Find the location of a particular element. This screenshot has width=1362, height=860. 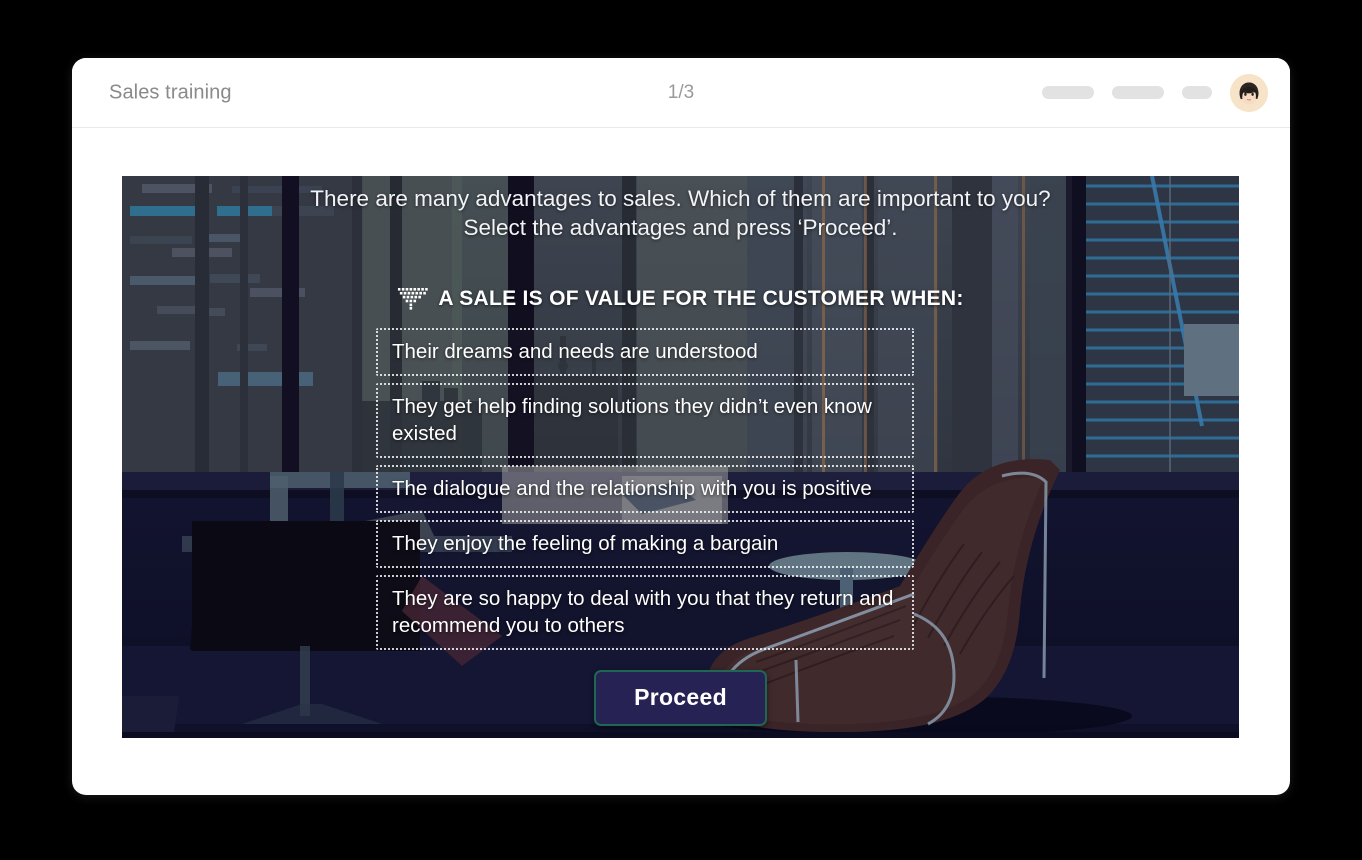

header-controls is located at coordinates (1155, 92).